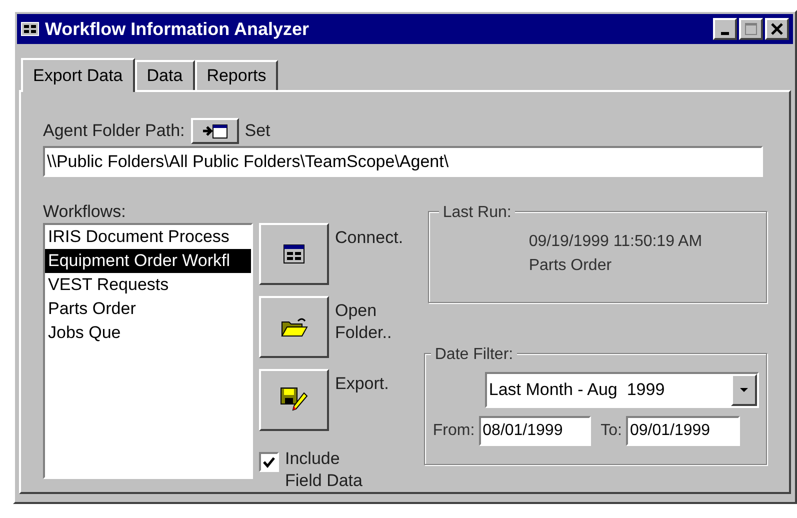 Image resolution: width=797 pixels, height=518 pixels. I want to click on tab: Export Data, so click(78, 75).